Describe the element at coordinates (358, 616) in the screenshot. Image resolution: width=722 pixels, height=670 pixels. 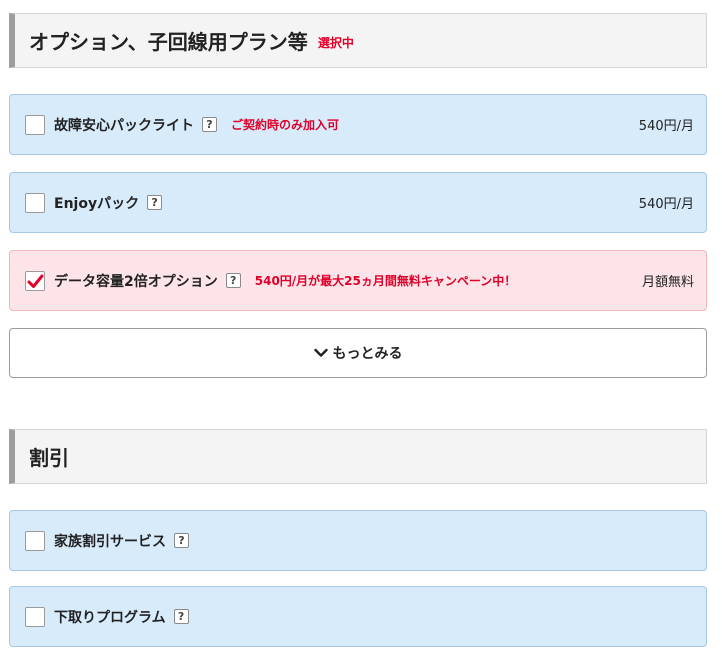
I see `option-row-trade-in: 下取りプログラム ?` at that location.